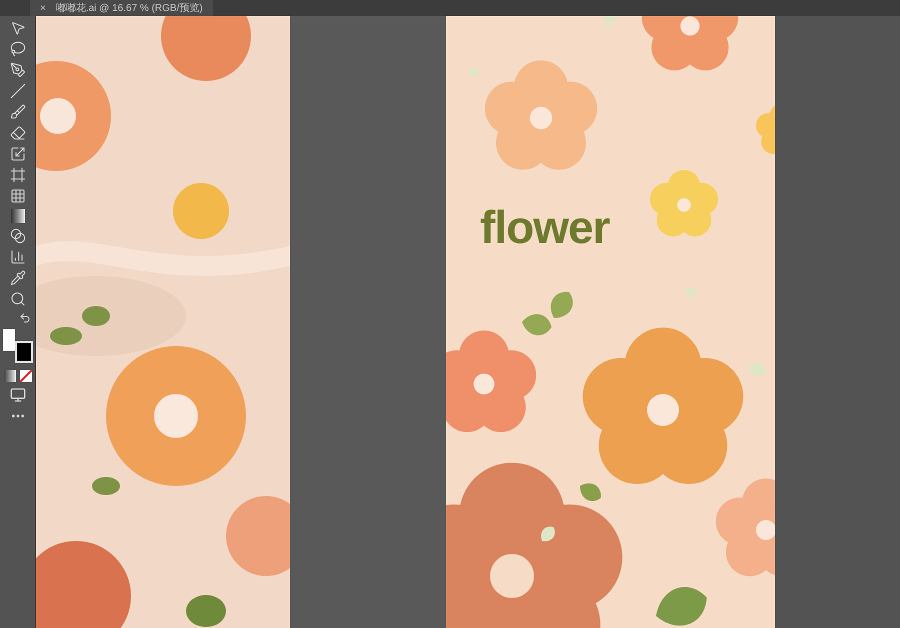  I want to click on headline: flower, so click(545, 227).